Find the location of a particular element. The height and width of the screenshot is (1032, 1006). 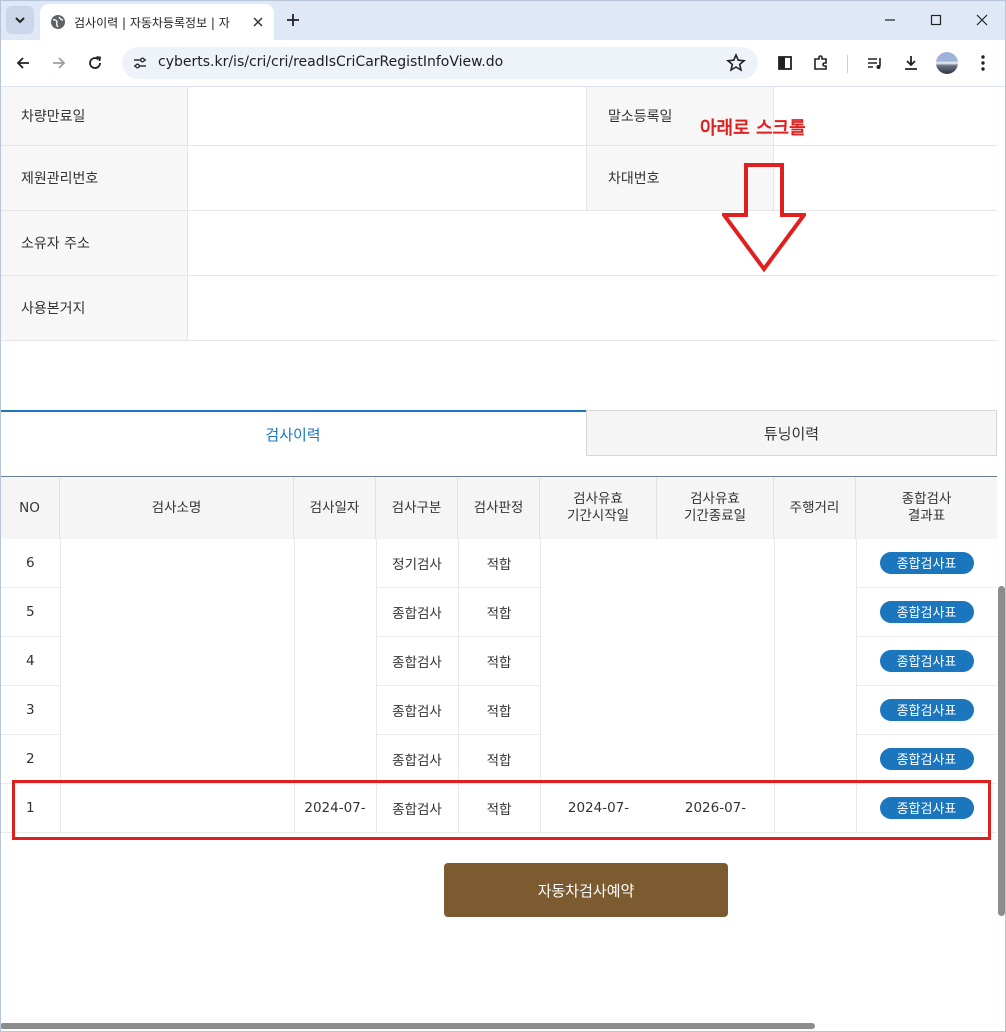

info-label: 차량만료일 is located at coordinates (94, 116).